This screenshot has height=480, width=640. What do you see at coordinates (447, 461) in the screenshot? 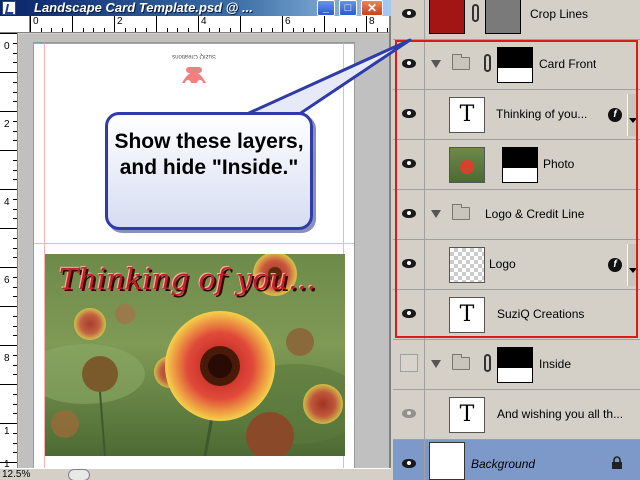
I see `background-thumbnail` at bounding box center [447, 461].